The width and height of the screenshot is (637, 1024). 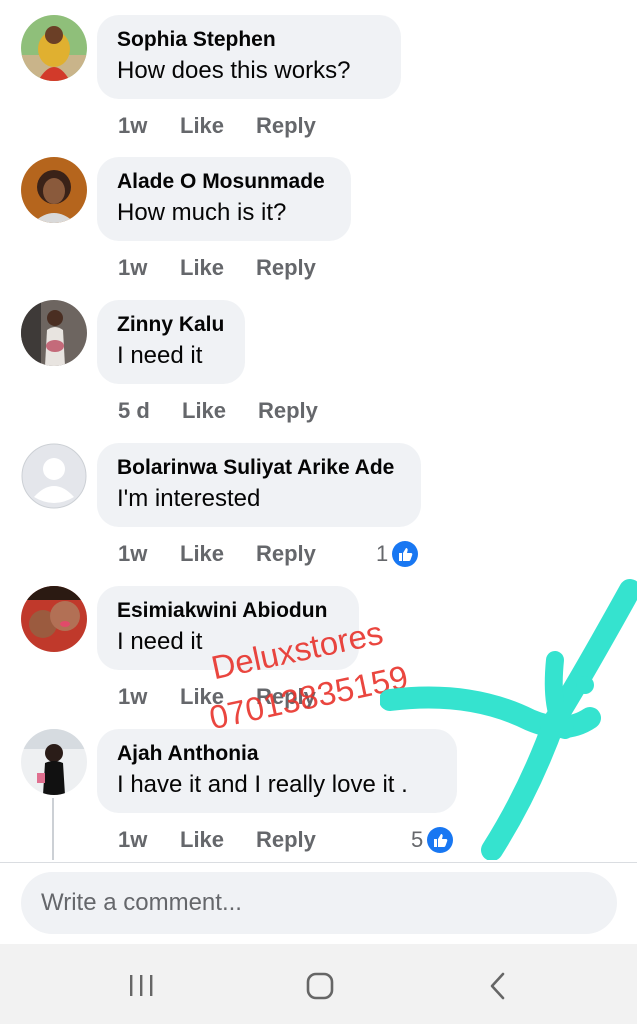 I want to click on scribble-annotation, so click(x=508, y=719).